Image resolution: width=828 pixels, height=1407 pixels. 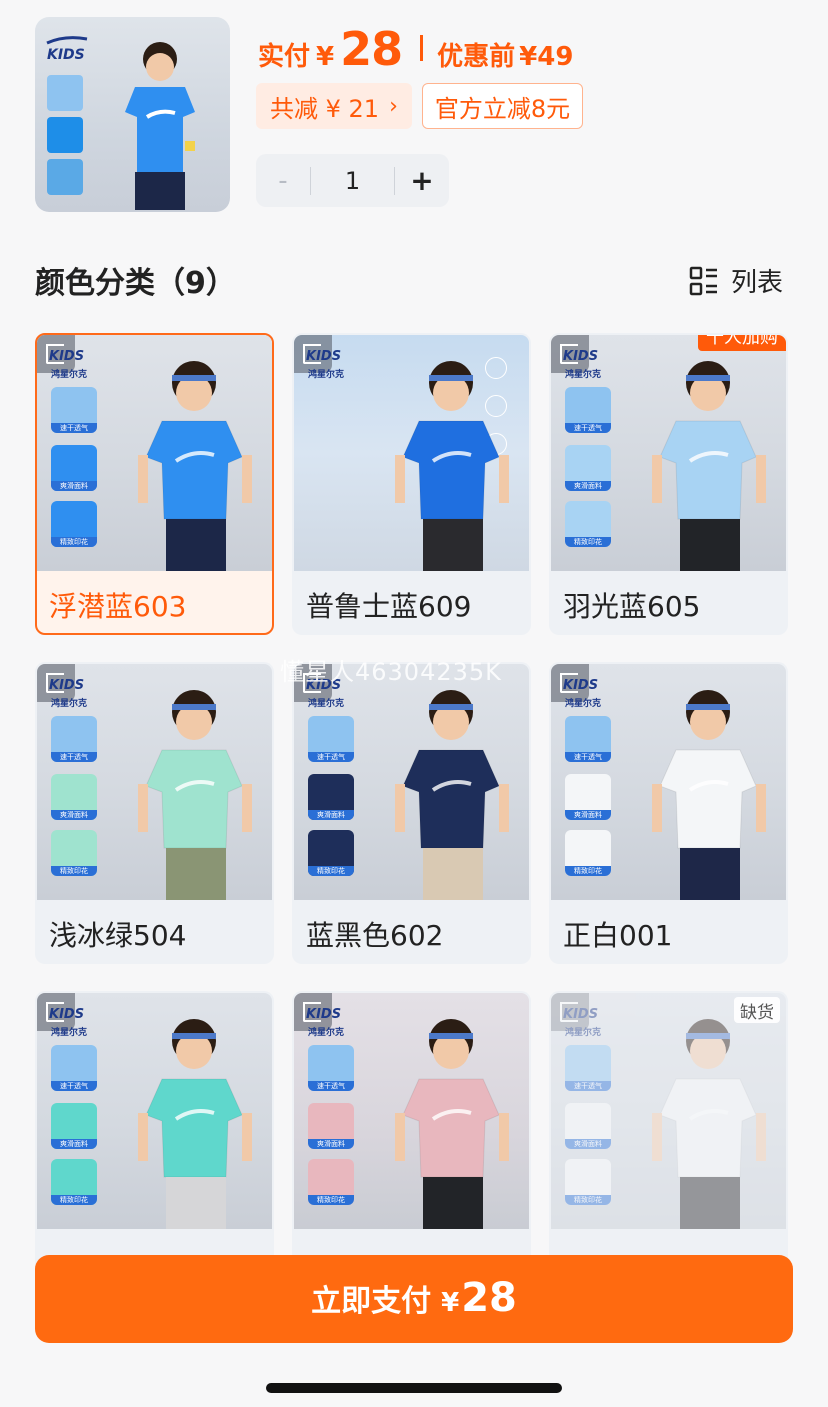 What do you see at coordinates (489, 1298) in the screenshot?
I see `pay-button-value: 28` at bounding box center [489, 1298].